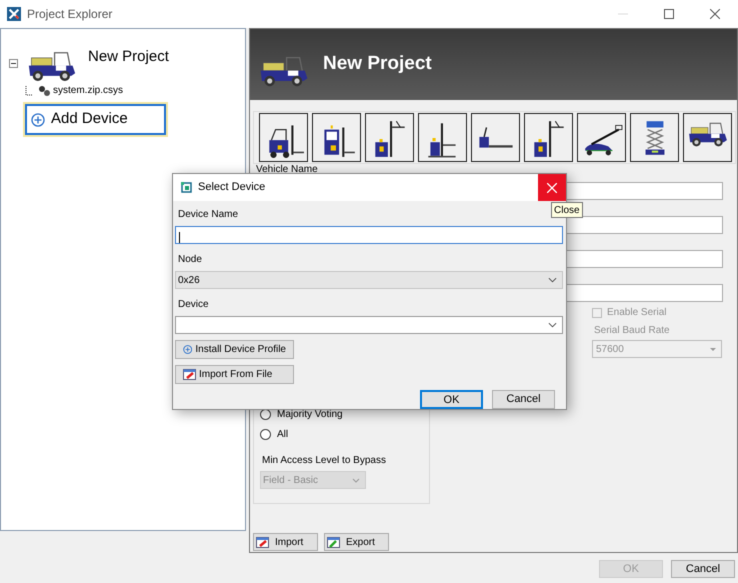  What do you see at coordinates (451, 399) in the screenshot?
I see `ok-button: OK` at bounding box center [451, 399].